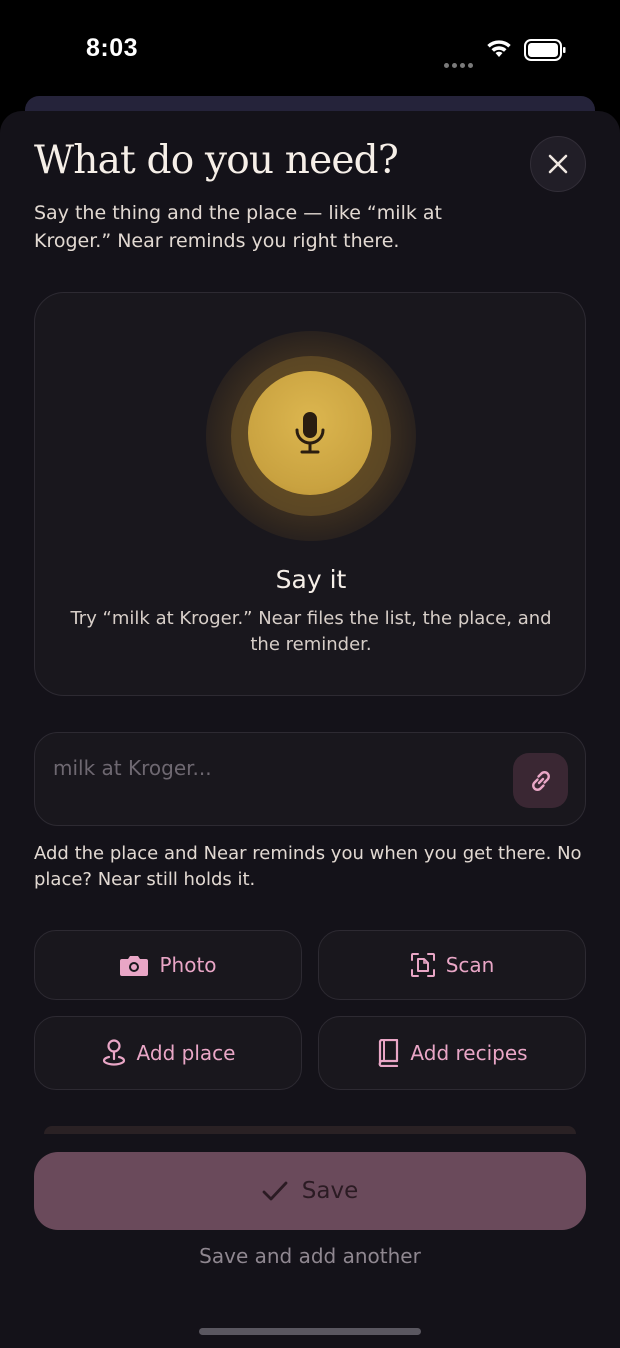 The height and width of the screenshot is (1348, 620). I want to click on save-button: Save, so click(310, 1191).